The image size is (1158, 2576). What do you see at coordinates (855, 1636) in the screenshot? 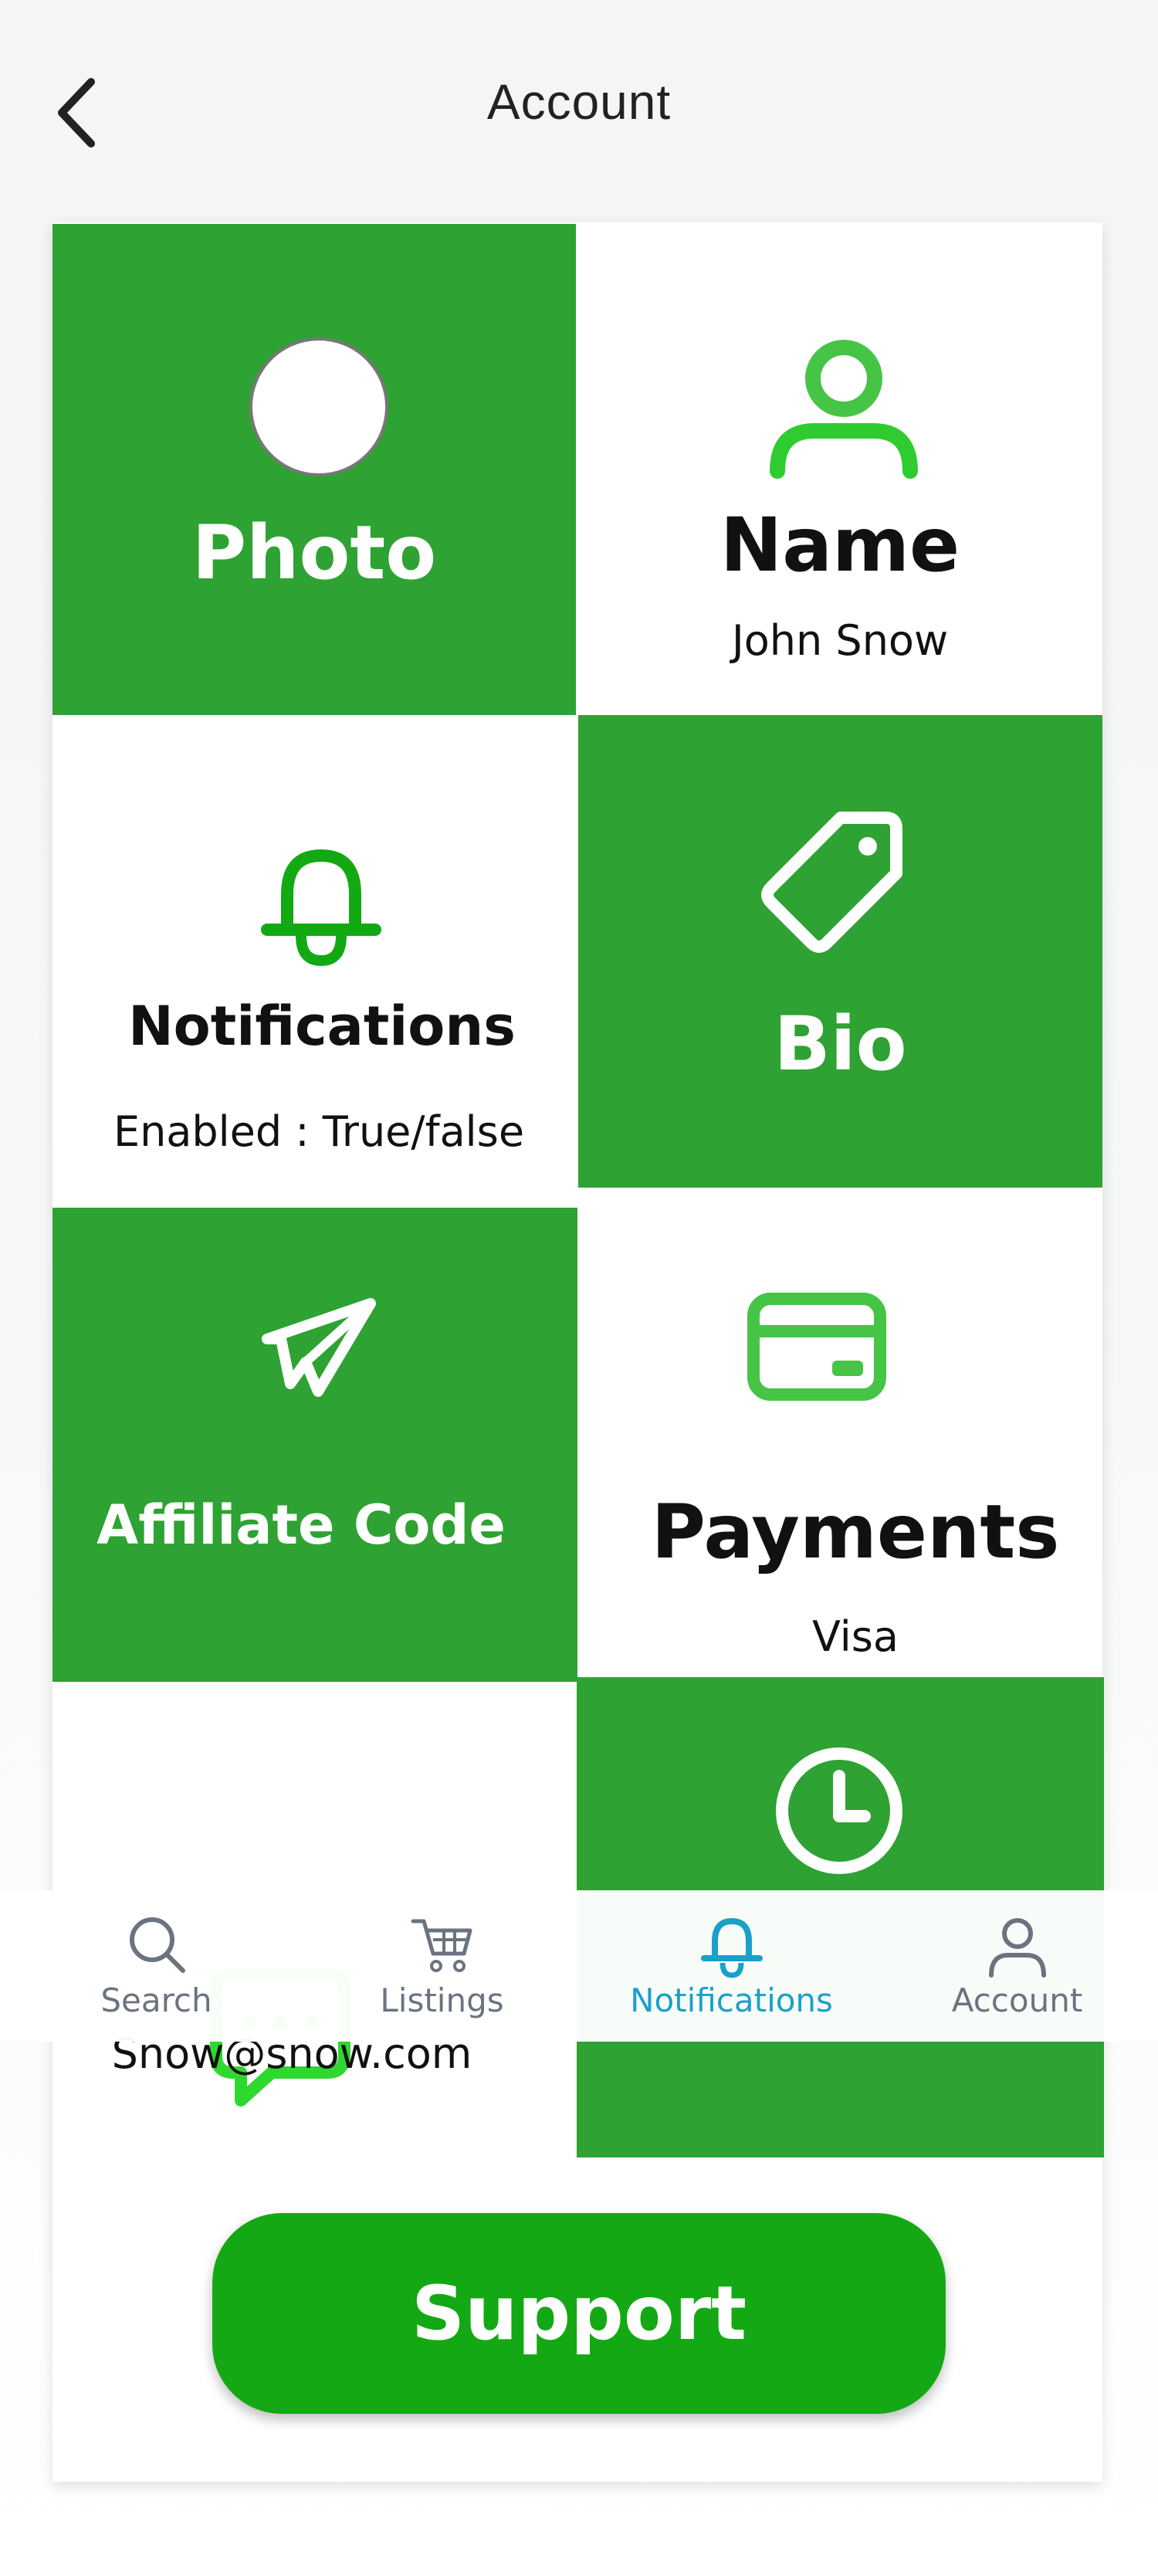
I see `payments-value: Visa` at bounding box center [855, 1636].